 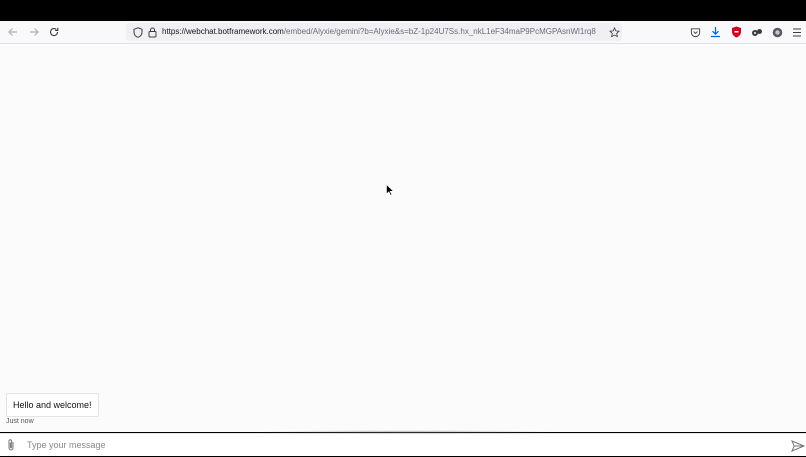 What do you see at coordinates (715, 32) in the screenshot?
I see `download-icon` at bounding box center [715, 32].